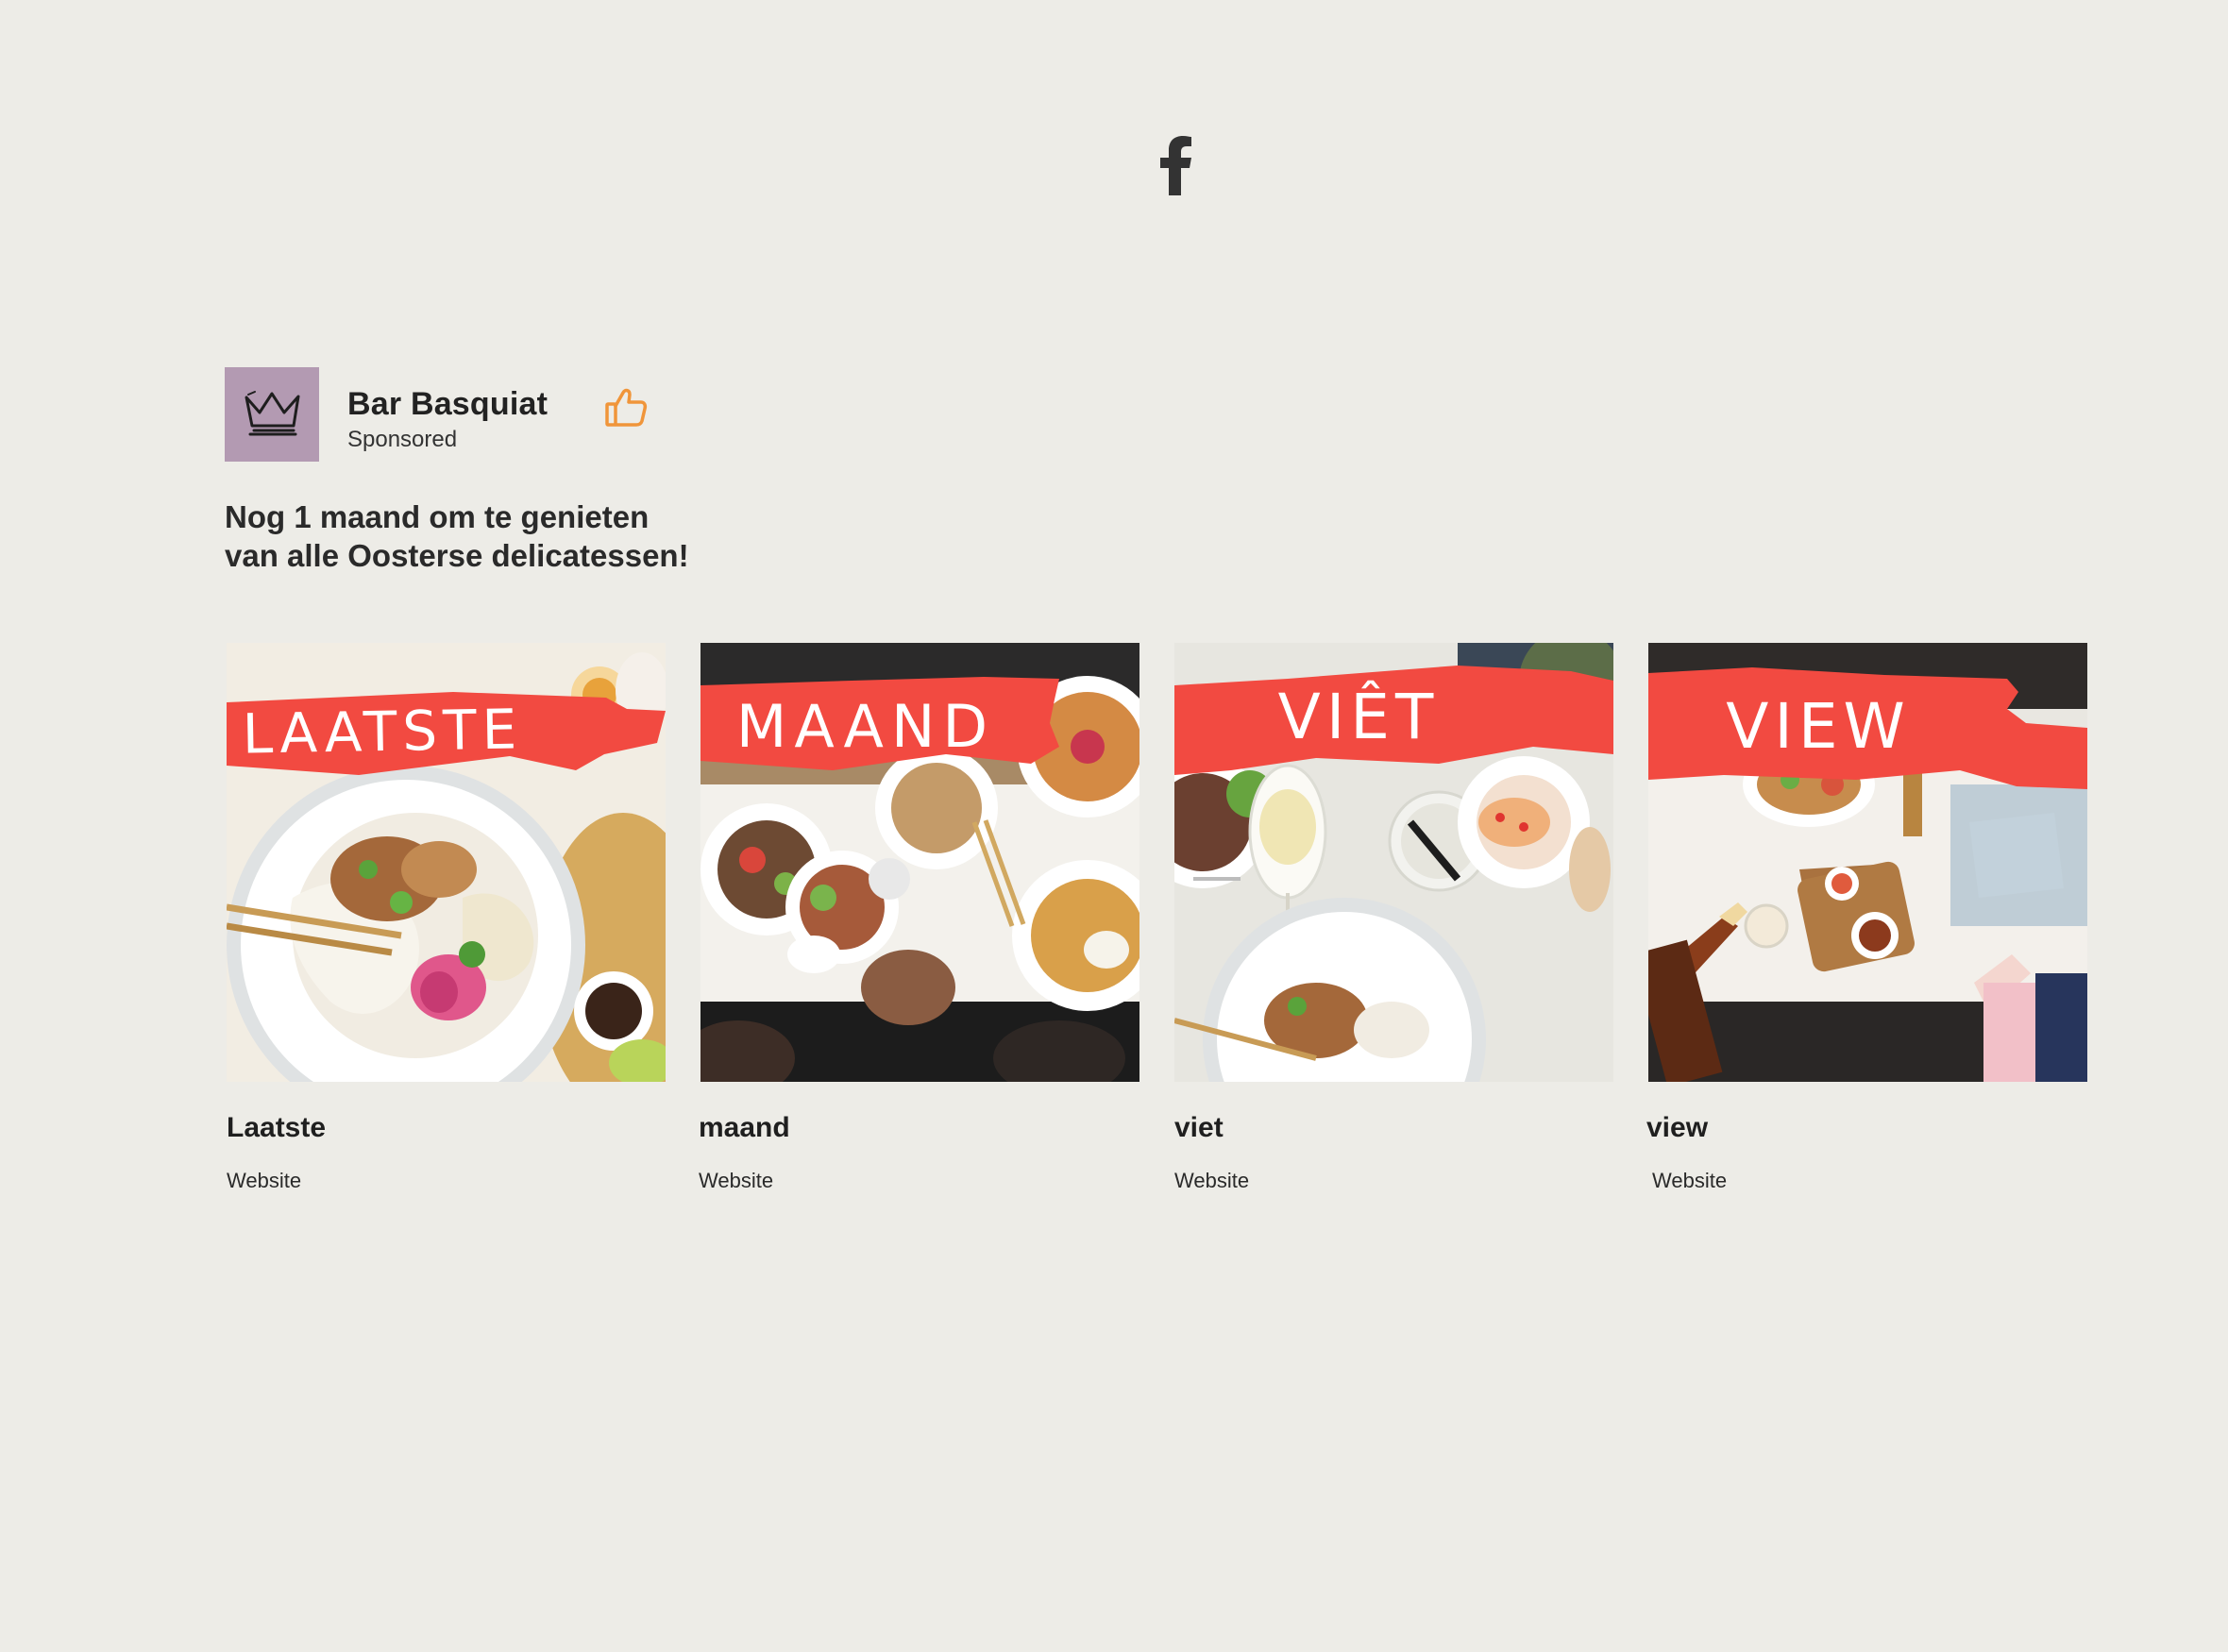 The height and width of the screenshot is (1652, 2228). I want to click on avatar, so click(272, 414).